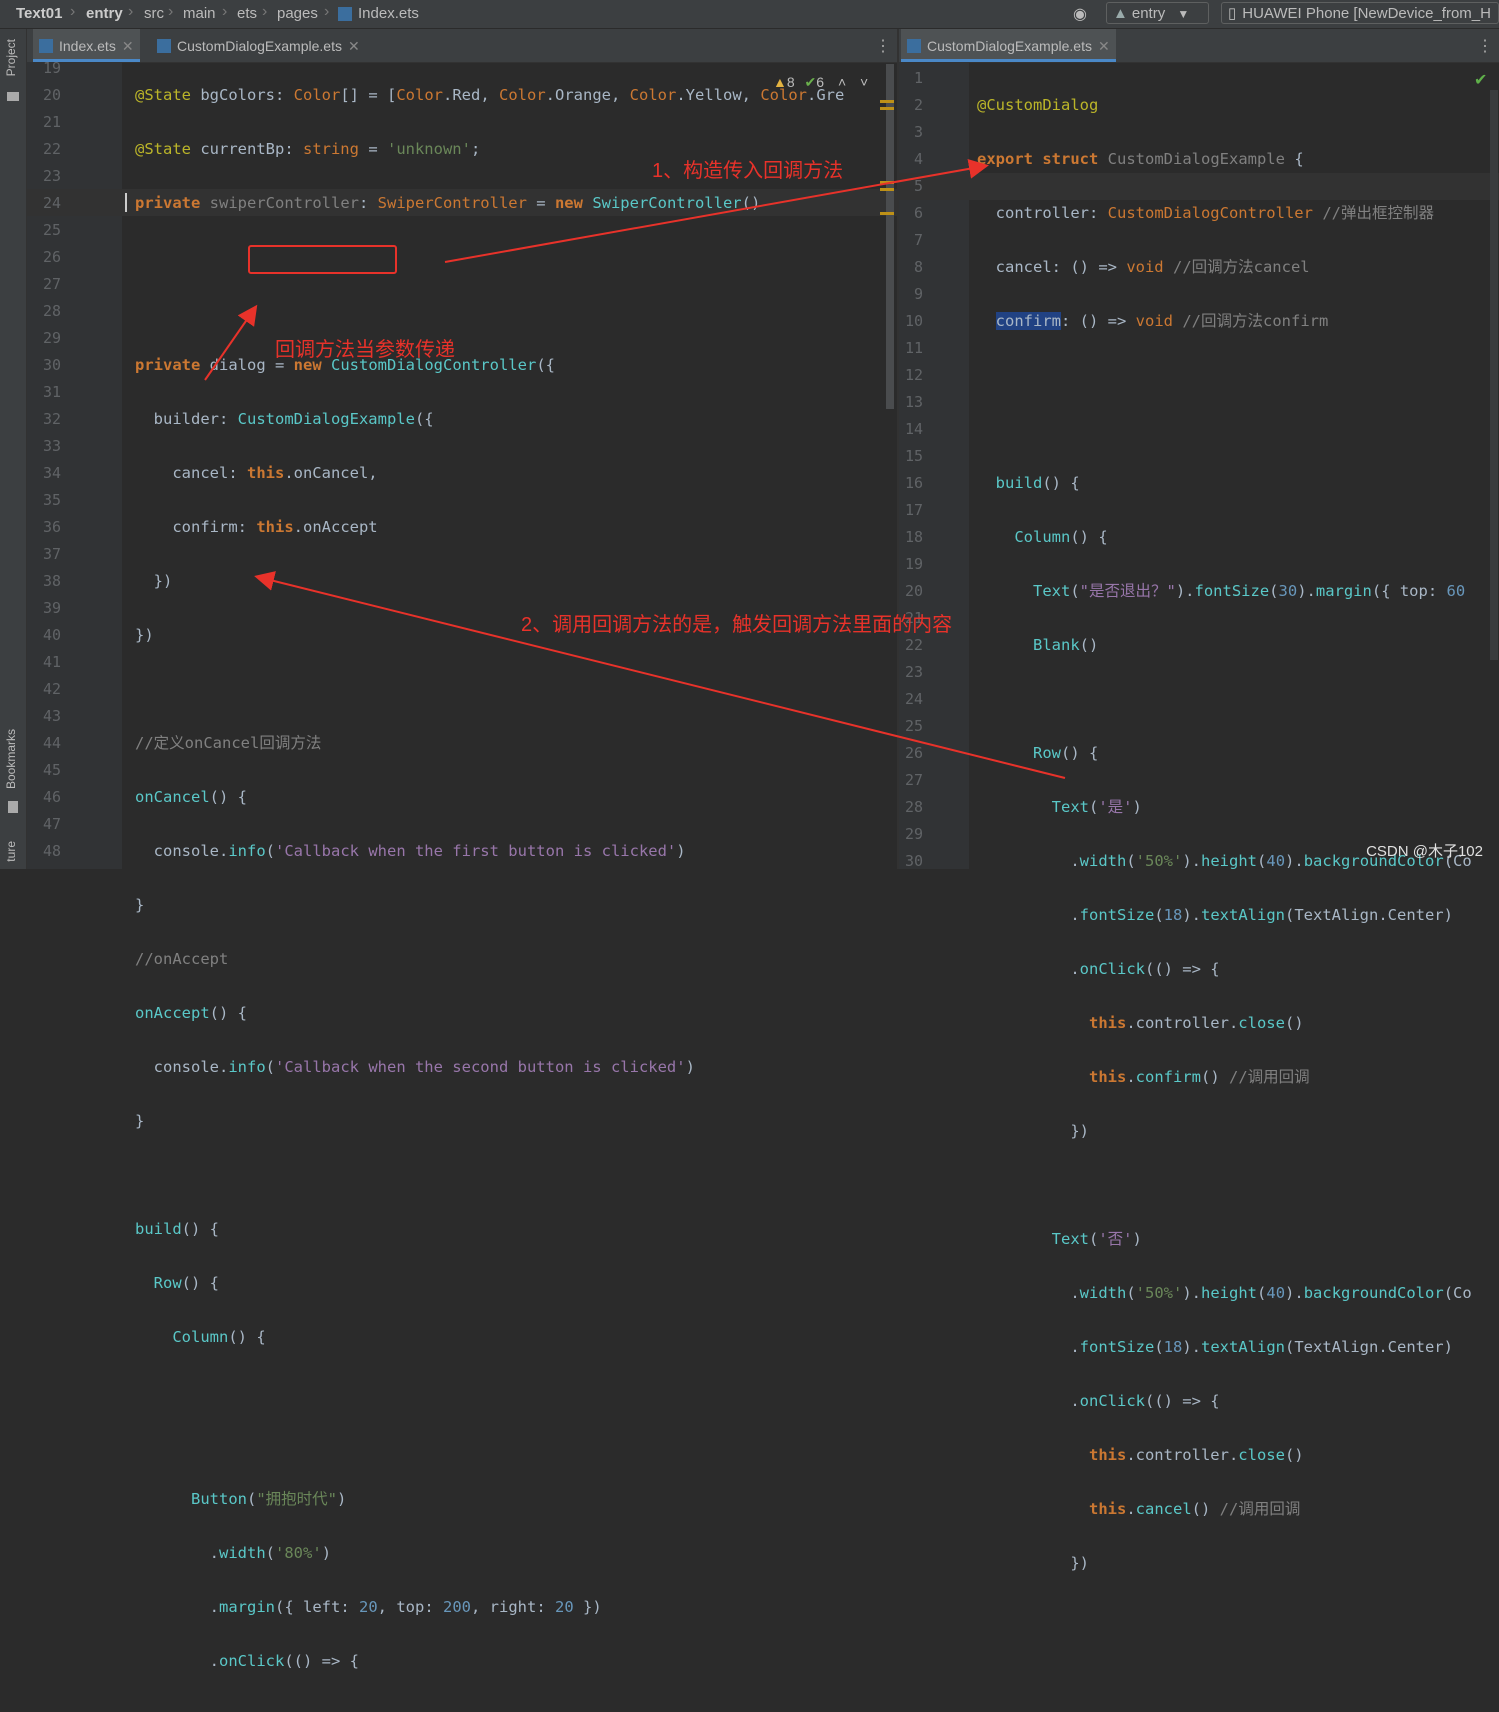 The image size is (1499, 1712). I want to click on code-line: Text('否'), so click(1096, 1239).